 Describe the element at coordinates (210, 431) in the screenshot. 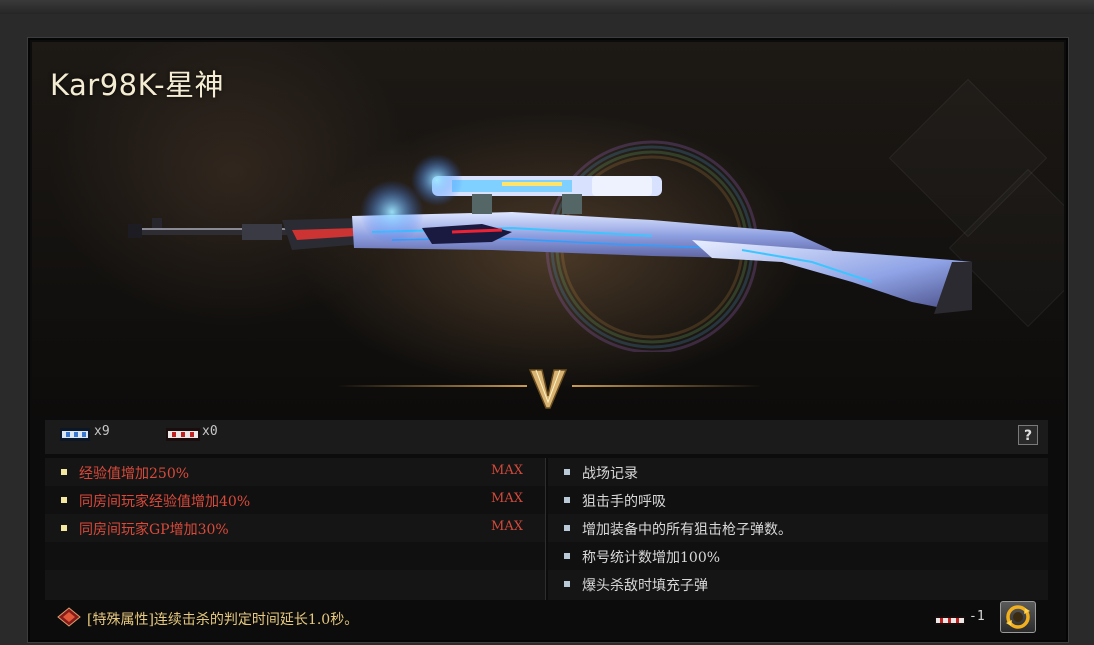

I see `slot-chip-red-count: x0` at that location.